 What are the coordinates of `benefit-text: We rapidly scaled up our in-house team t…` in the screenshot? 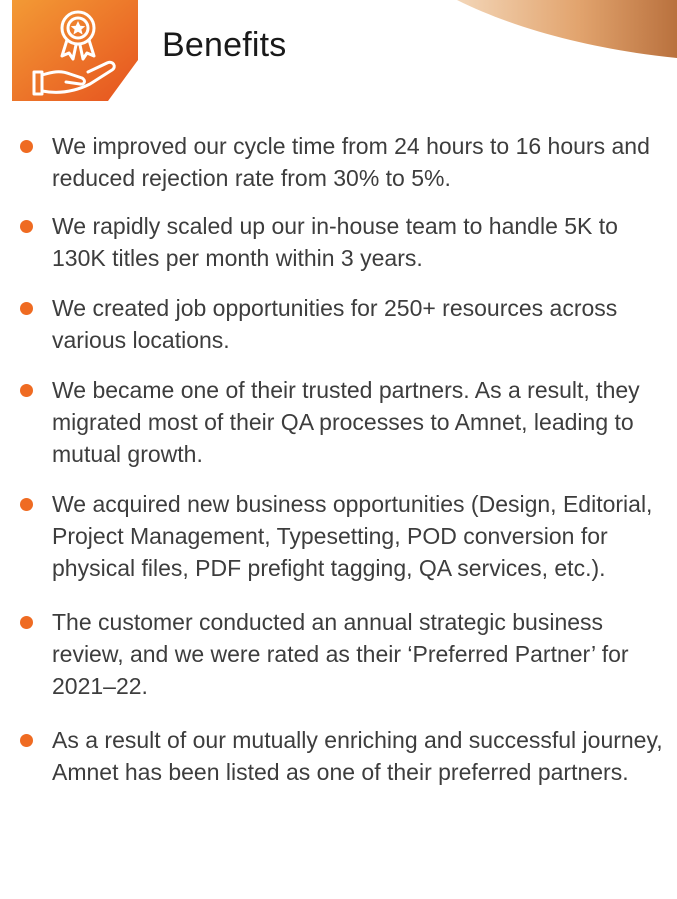 It's located at (335, 242).